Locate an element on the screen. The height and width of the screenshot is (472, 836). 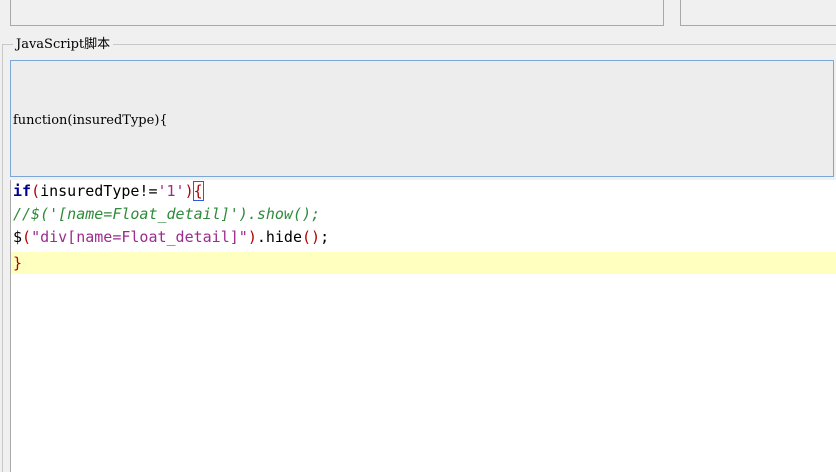
group-border-top is located at coordinates (419, 44).